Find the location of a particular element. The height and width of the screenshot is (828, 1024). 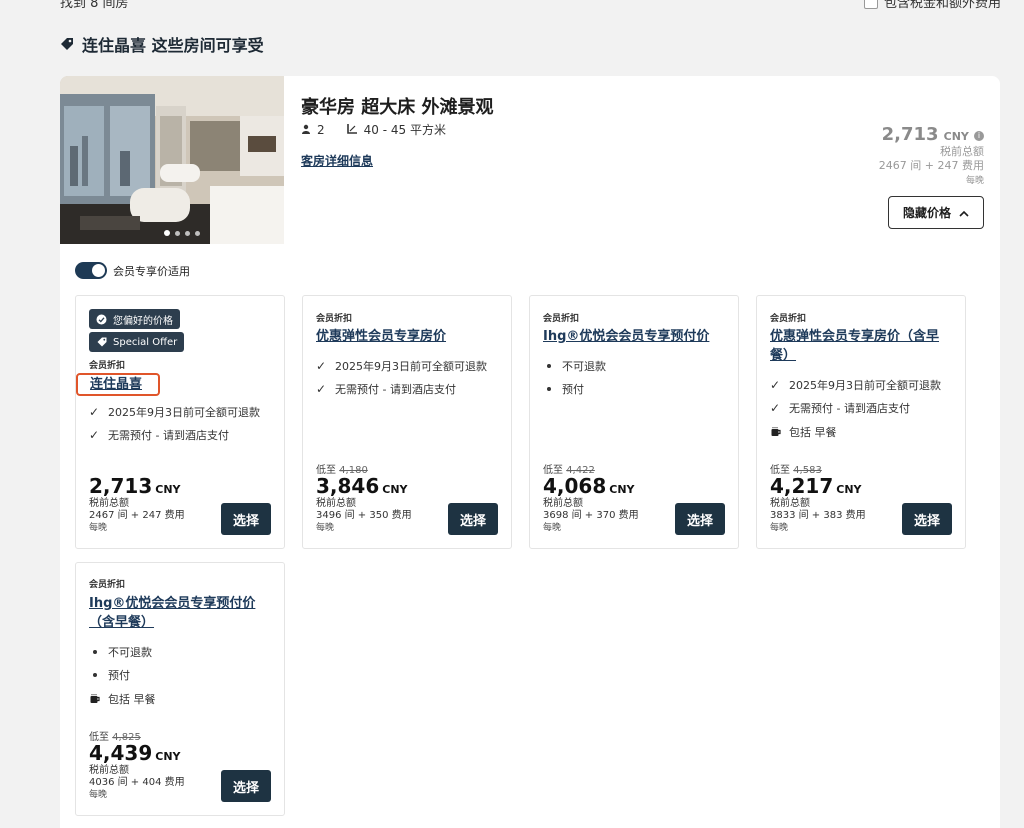

rate-name-link: 优惠弹性会员专享房价（含早餐） is located at coordinates (863, 346).